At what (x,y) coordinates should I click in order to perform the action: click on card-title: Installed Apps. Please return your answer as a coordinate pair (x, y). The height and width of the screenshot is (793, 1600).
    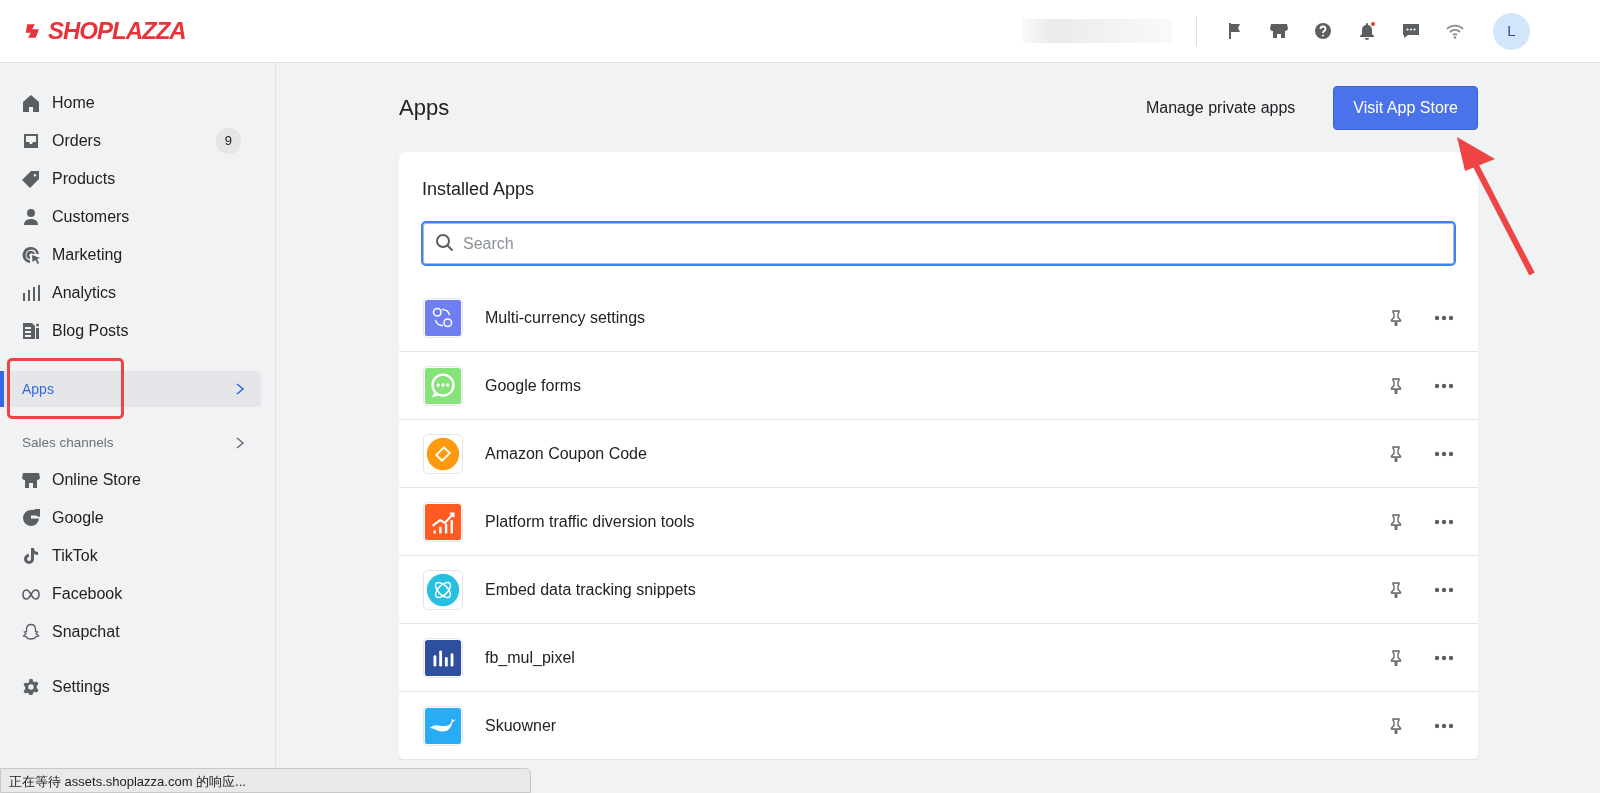
    Looking at the image, I should click on (478, 189).